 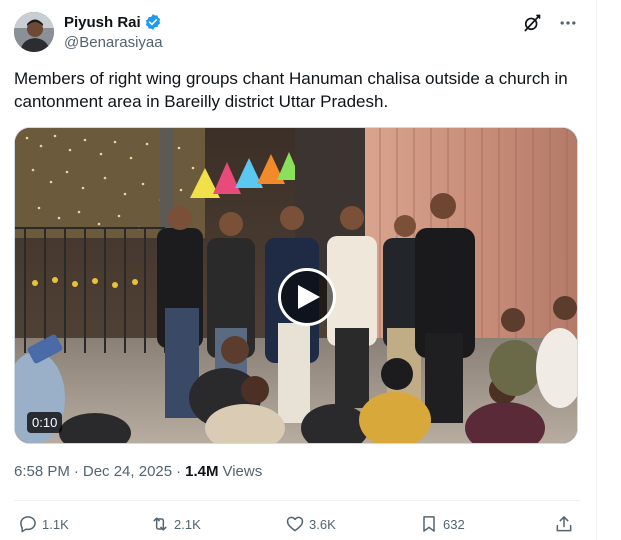 I want to click on like-button: 3.6K, so click(x=310, y=524).